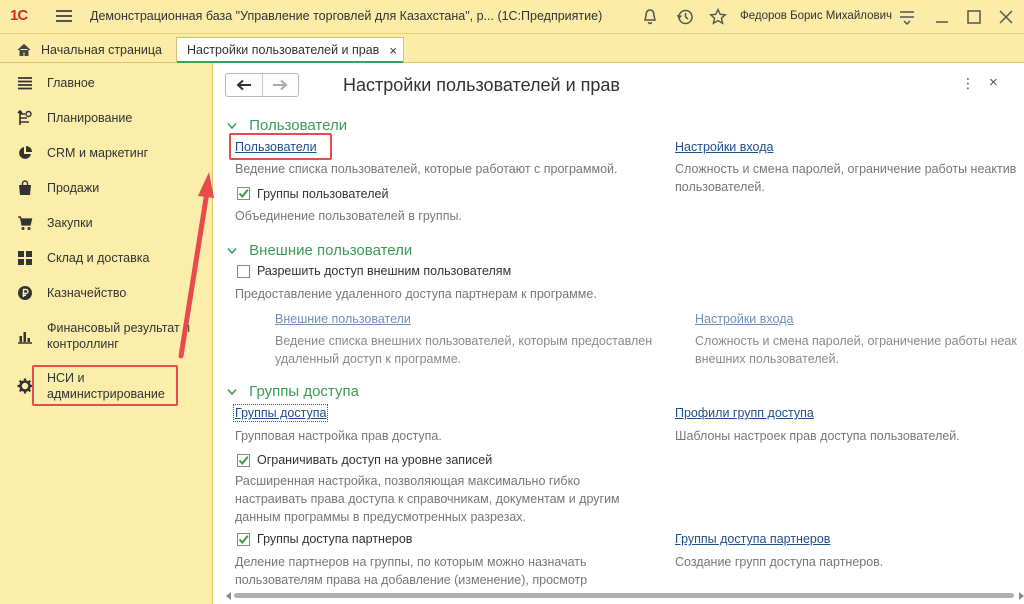  Describe the element at coordinates (304, 391) in the screenshot. I see `section-title: Группы доступа` at that location.